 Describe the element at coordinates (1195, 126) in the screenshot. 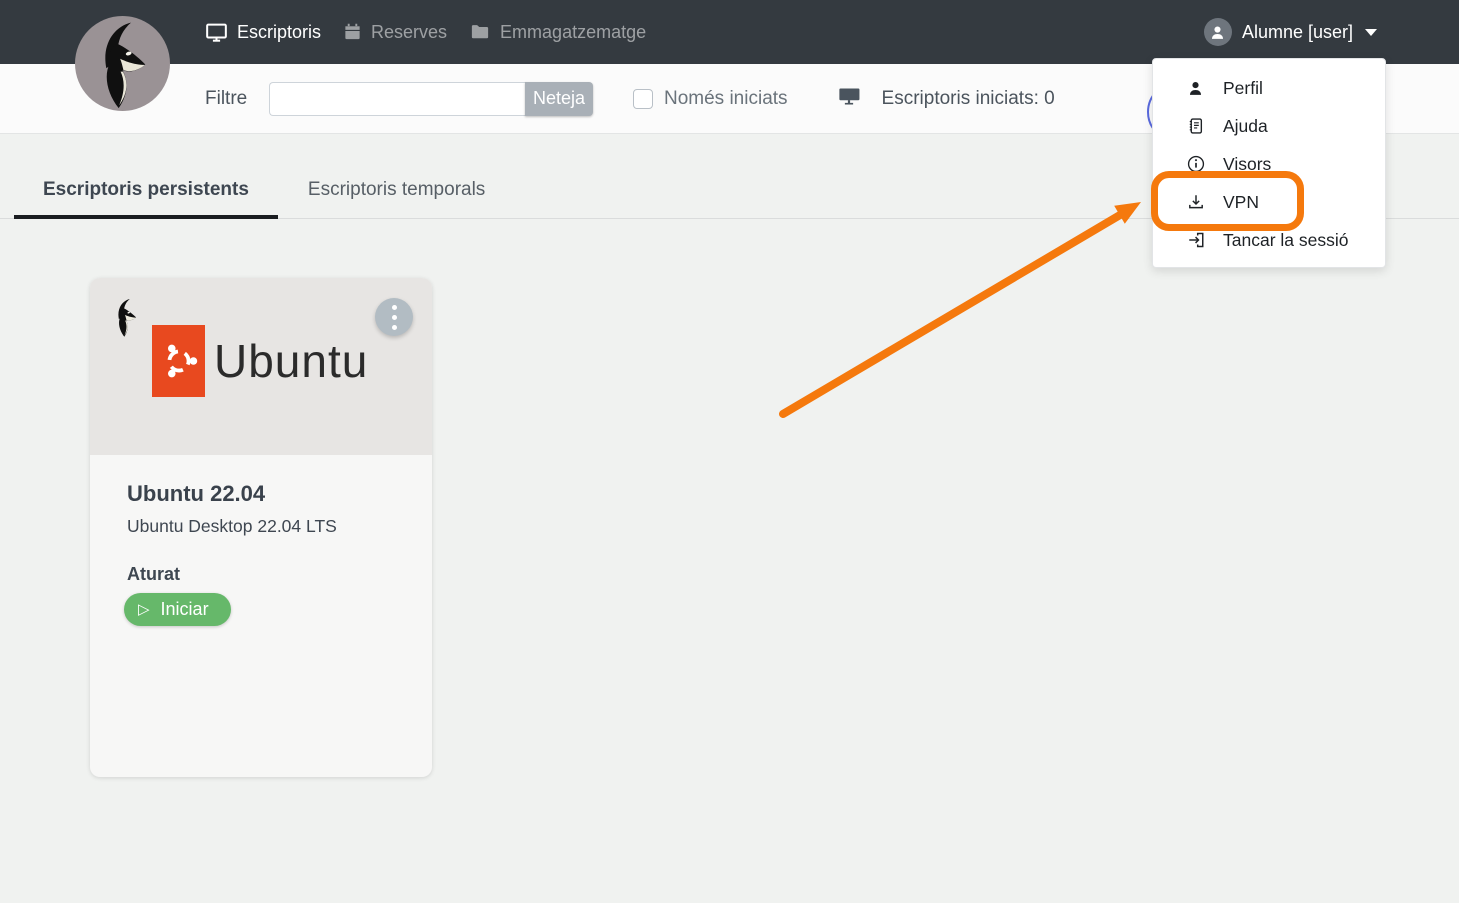

I see `journal-icon` at that location.